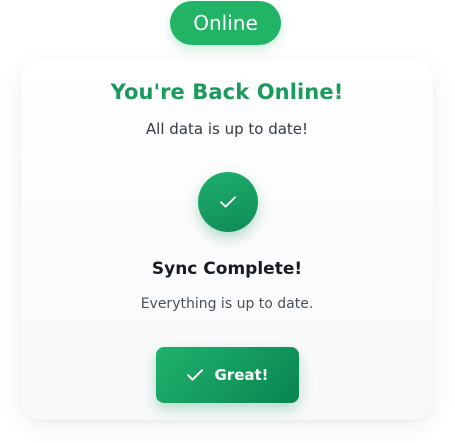 The height and width of the screenshot is (443, 455). I want to click on online-status-badge: Online, so click(225, 23).